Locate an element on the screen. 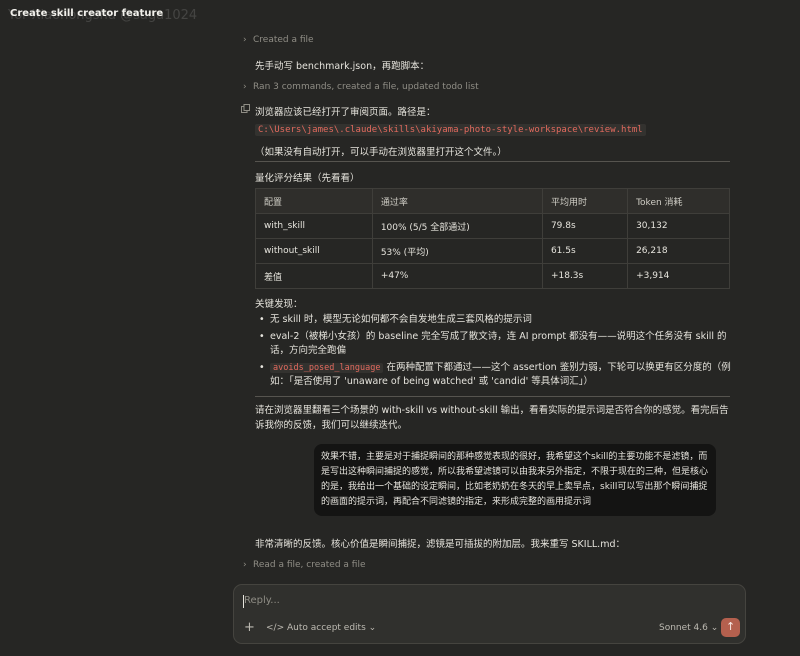  table-cell: with_skill is located at coordinates (314, 226).